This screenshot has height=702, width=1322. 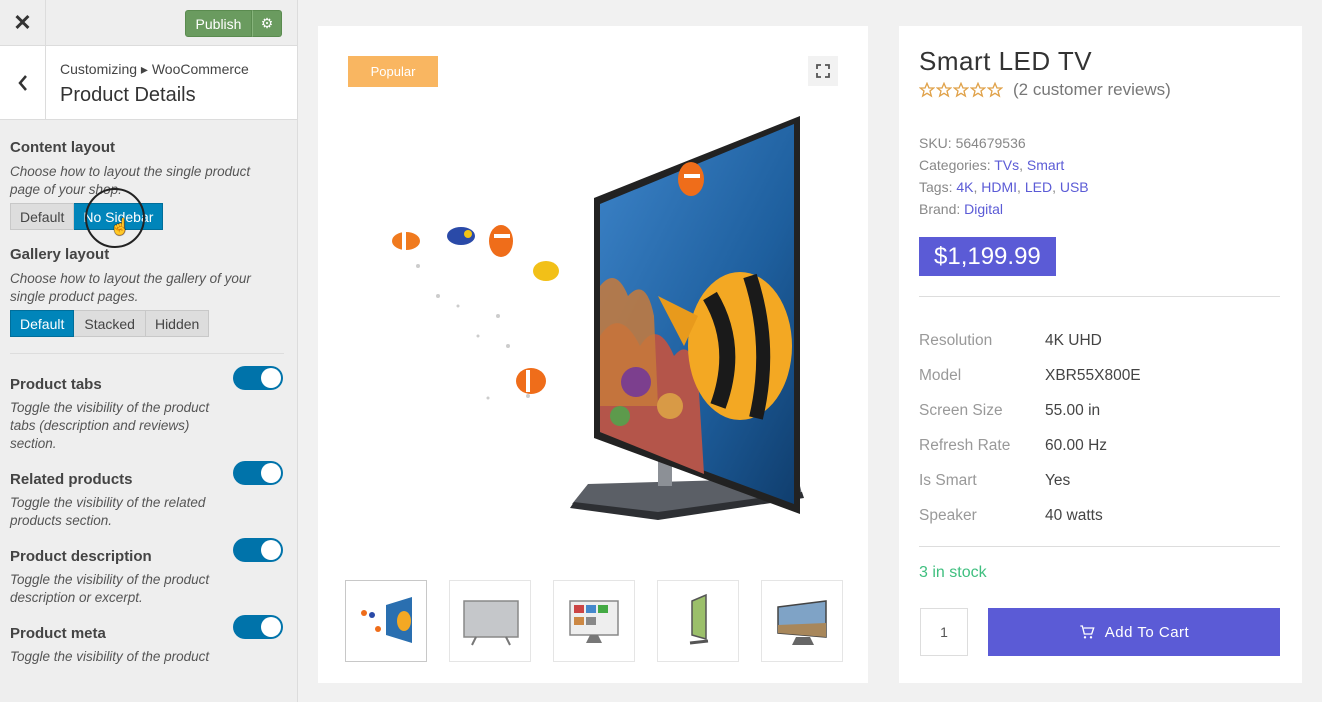 What do you see at coordinates (60, 254) in the screenshot?
I see `gallery-layout-title: Gallery layout` at bounding box center [60, 254].